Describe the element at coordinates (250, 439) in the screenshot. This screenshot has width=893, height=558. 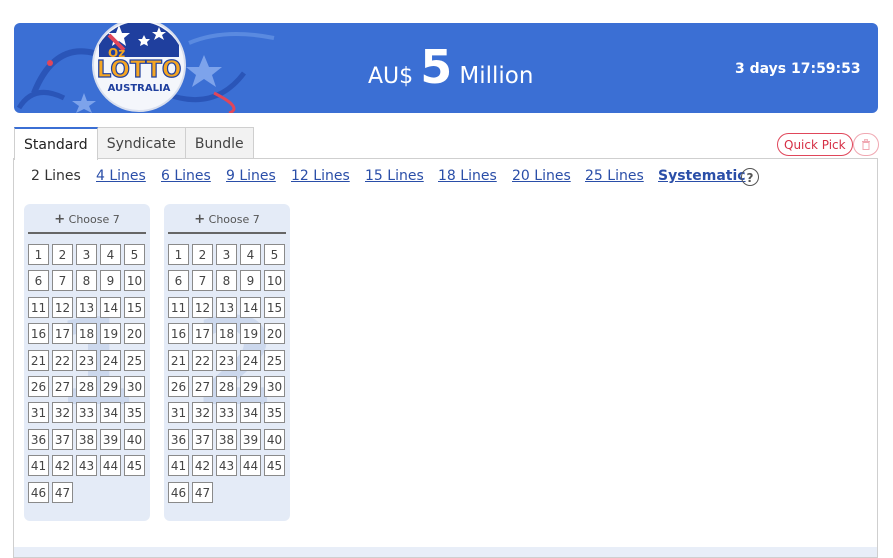
I see `number-cell-39: 39` at that location.